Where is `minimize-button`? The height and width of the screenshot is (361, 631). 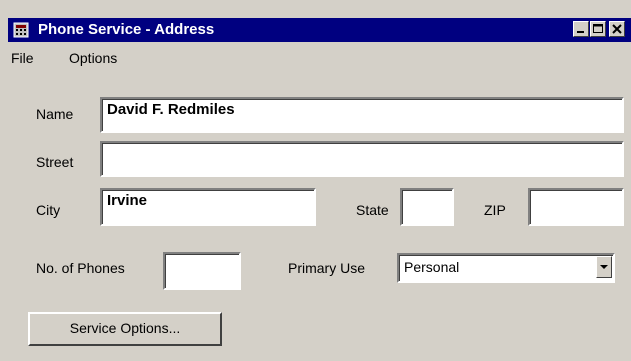
minimize-button is located at coordinates (581, 29).